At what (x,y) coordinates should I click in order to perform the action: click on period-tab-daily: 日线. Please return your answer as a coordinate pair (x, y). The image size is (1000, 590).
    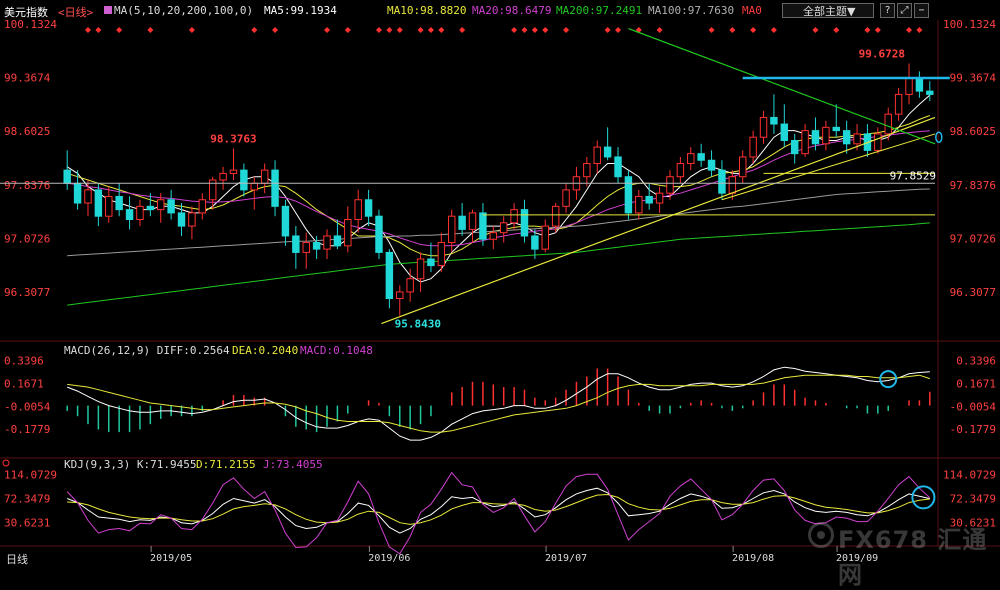
    Looking at the image, I should click on (17, 559).